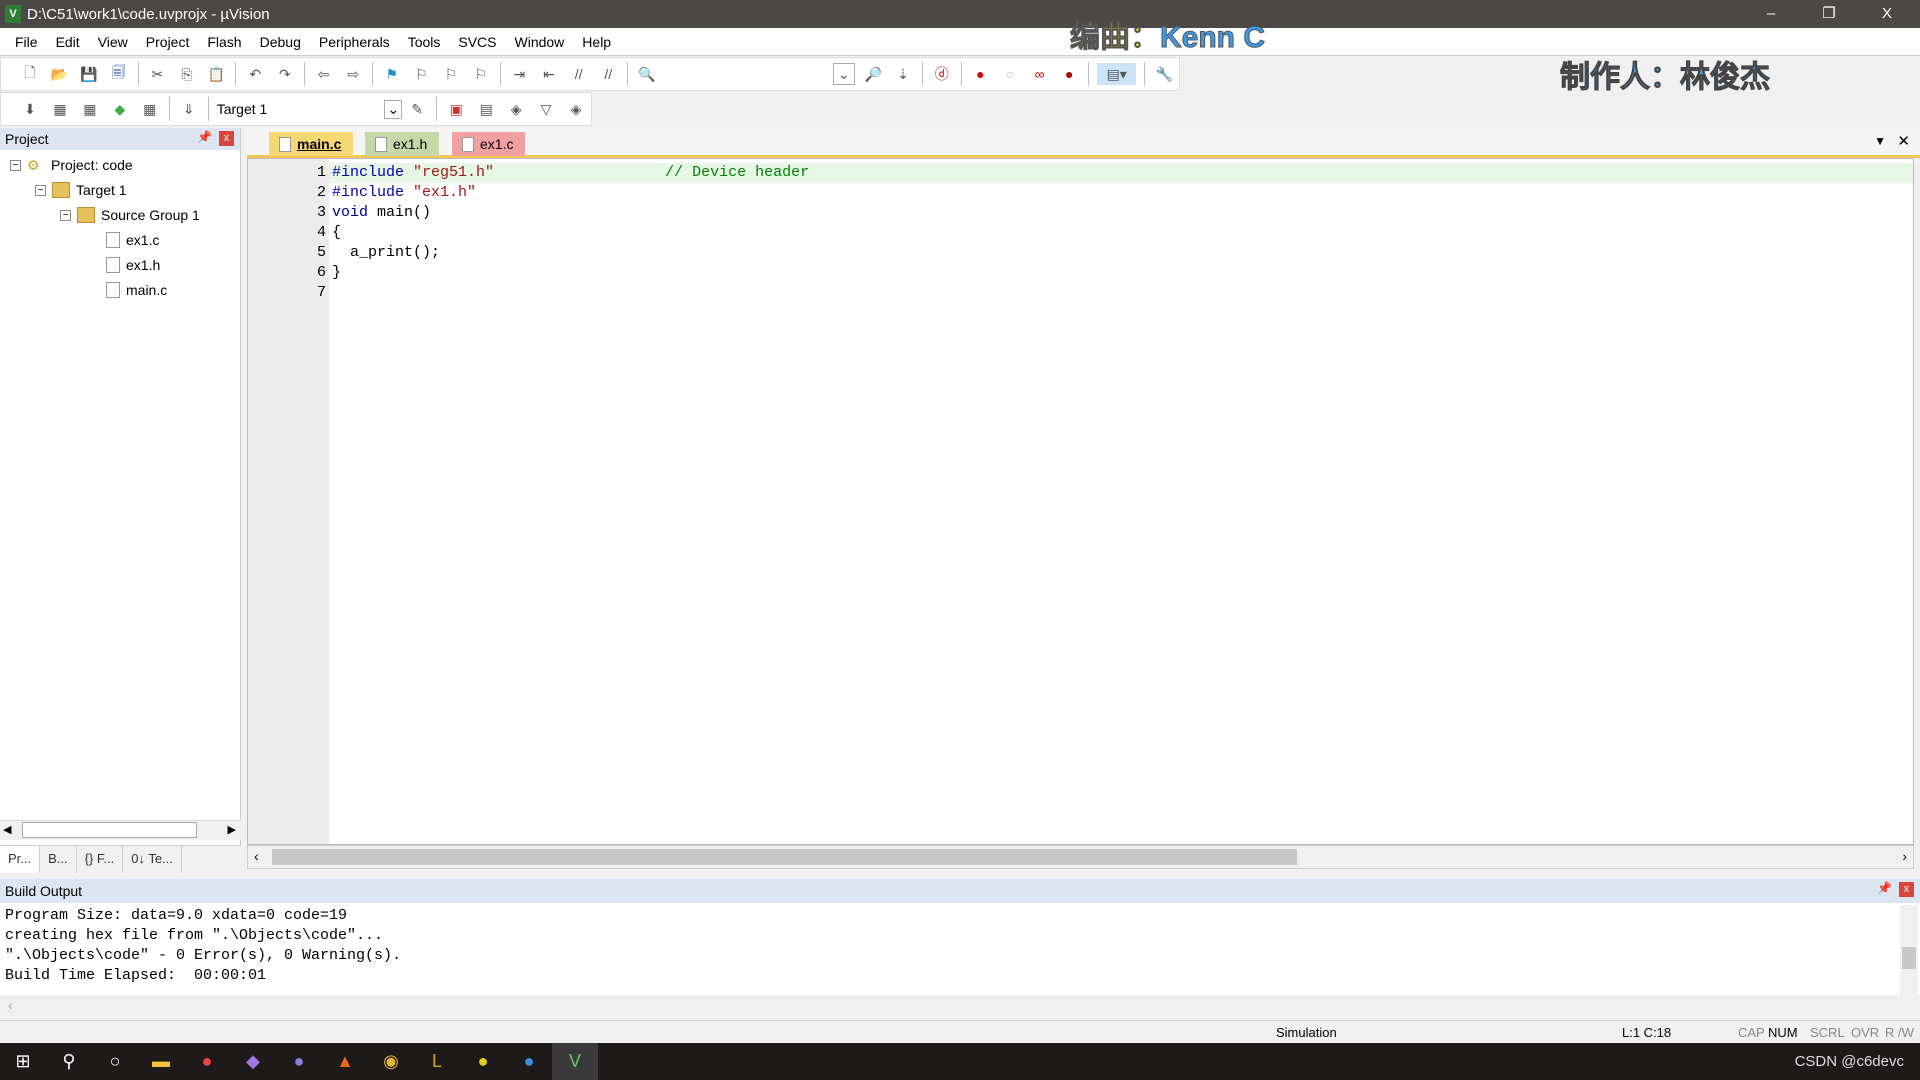 This screenshot has width=1920, height=1080. I want to click on software-packs-icon: ◈, so click(576, 109).